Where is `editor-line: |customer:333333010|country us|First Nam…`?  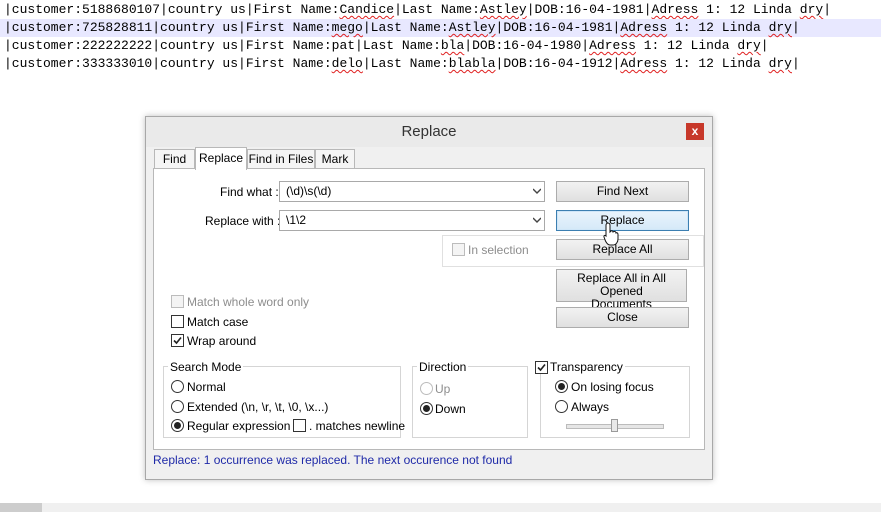 editor-line: |customer:333333010|country us|First Nam… is located at coordinates (402, 64).